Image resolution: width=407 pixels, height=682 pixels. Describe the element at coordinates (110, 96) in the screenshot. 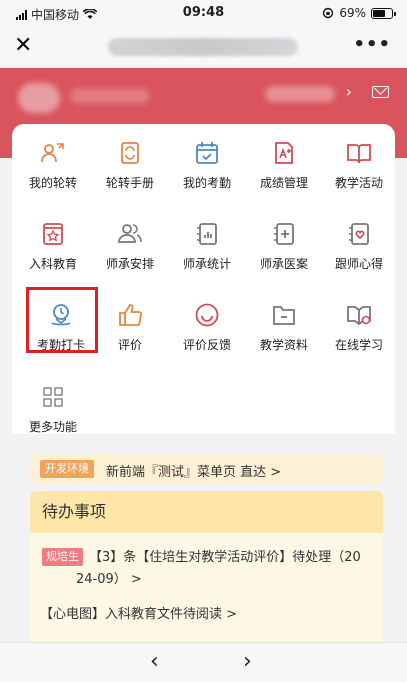

I see `user-name-blurred` at that location.